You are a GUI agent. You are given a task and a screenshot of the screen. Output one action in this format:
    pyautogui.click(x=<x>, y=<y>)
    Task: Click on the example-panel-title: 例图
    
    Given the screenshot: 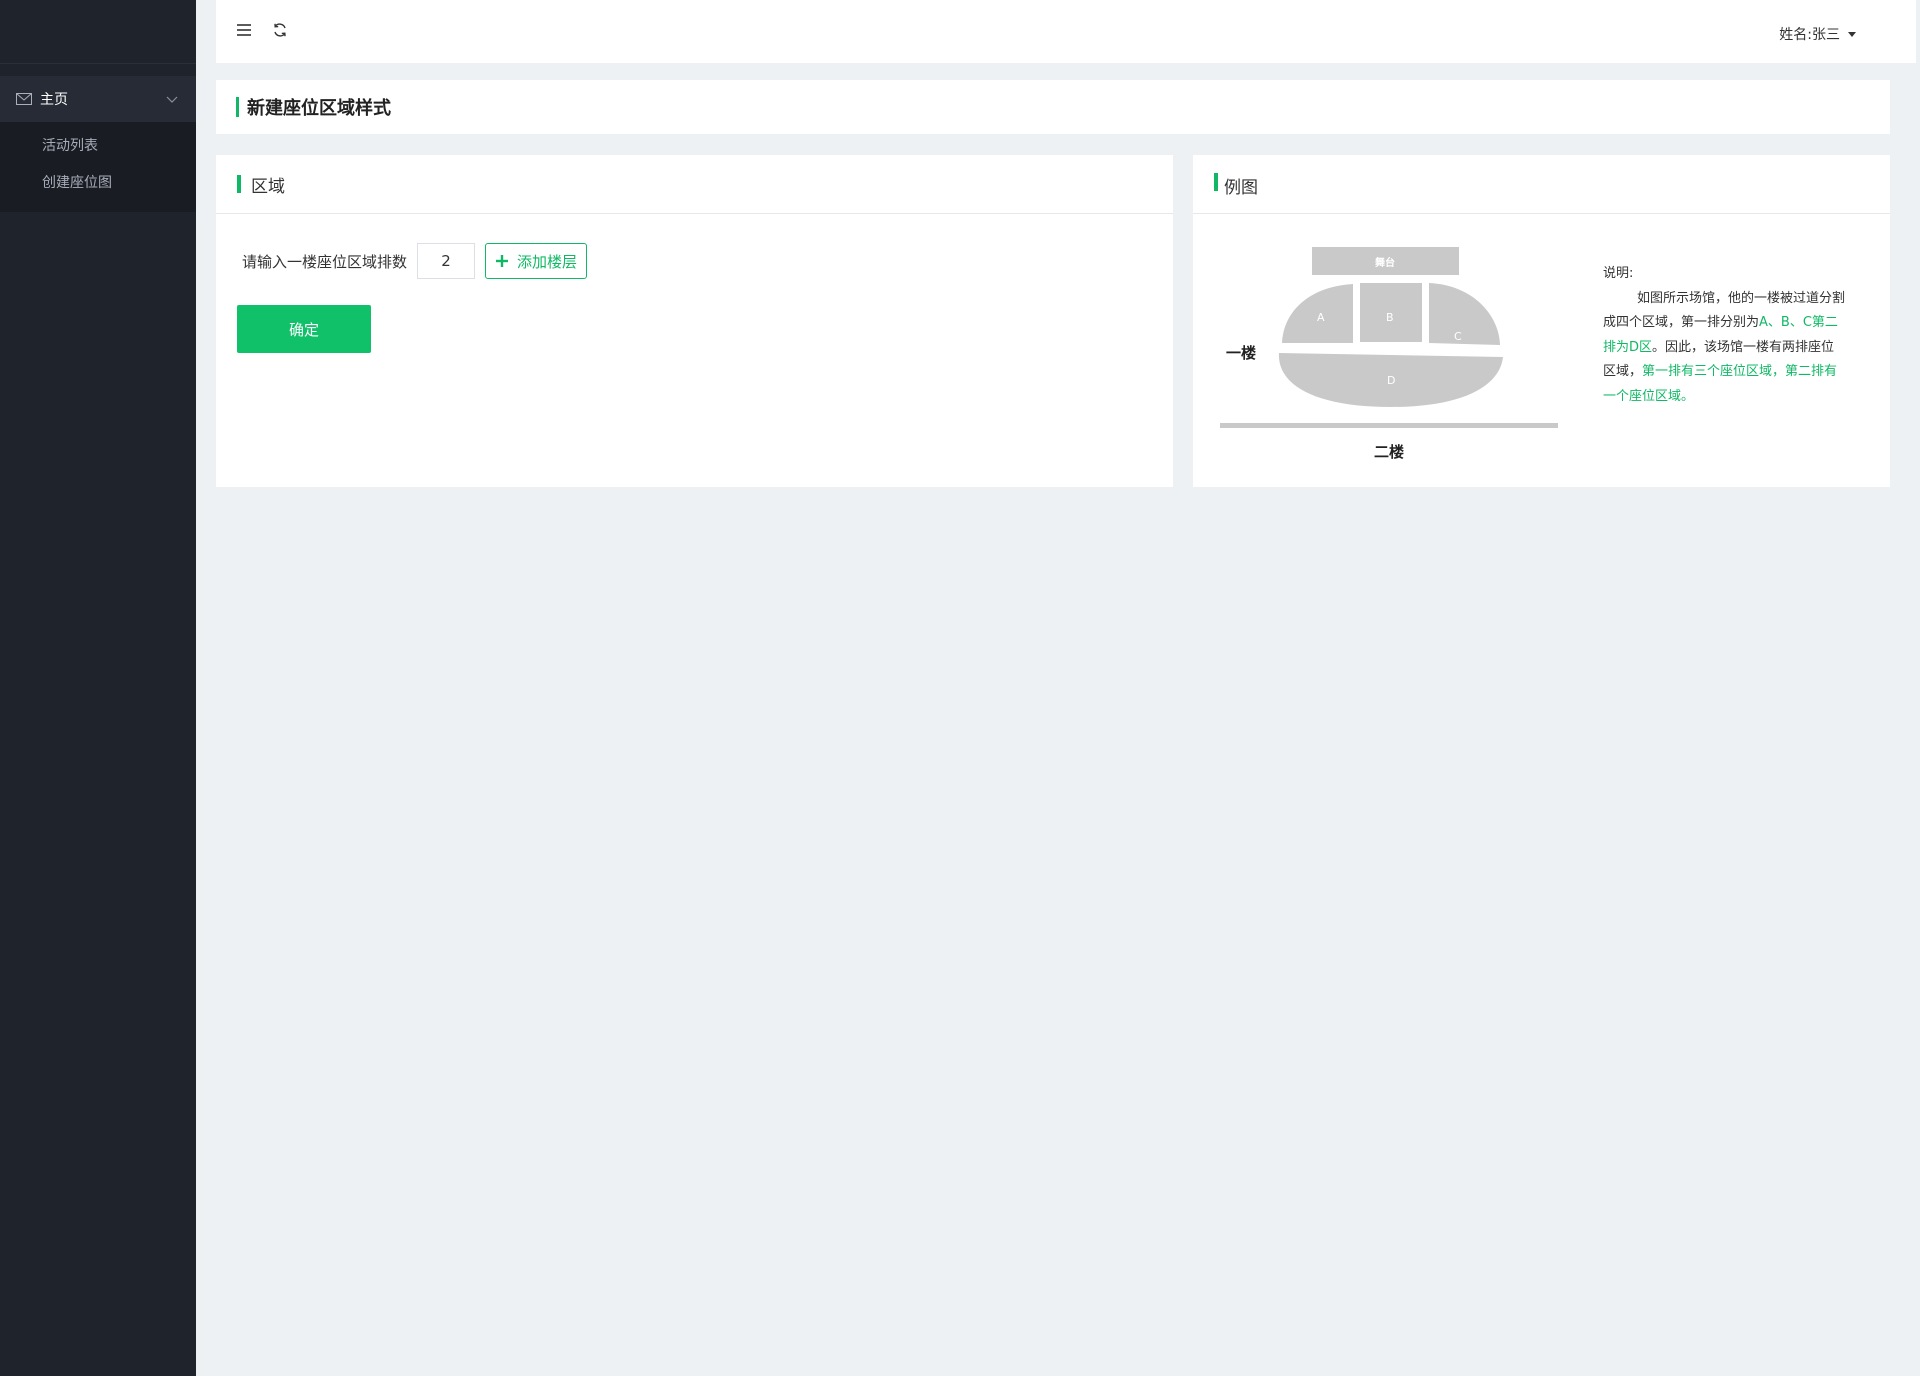 What is the action you would take?
    pyautogui.click(x=1241, y=188)
    